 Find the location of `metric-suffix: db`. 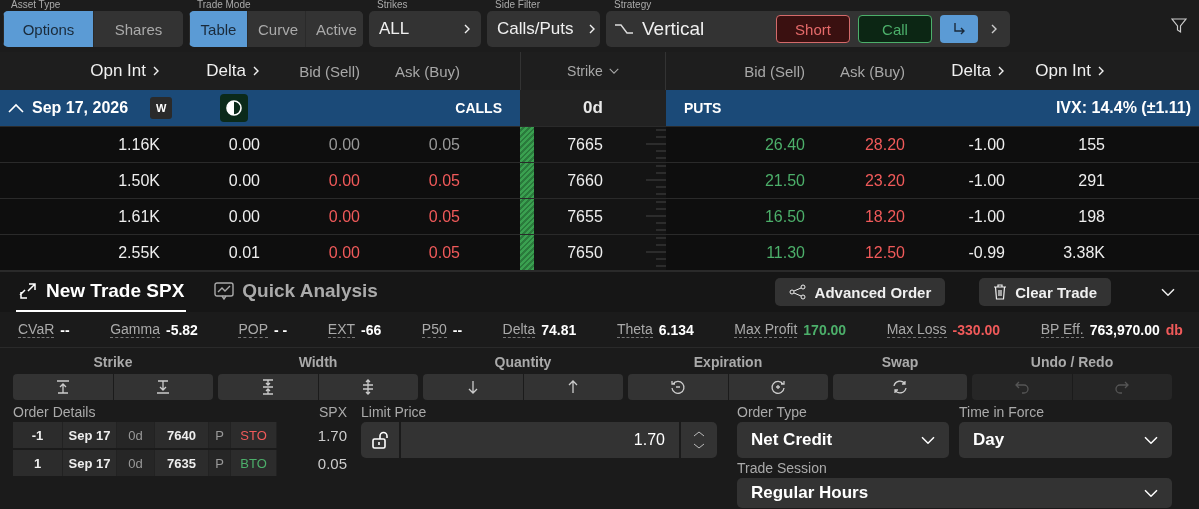

metric-suffix: db is located at coordinates (1174, 329).